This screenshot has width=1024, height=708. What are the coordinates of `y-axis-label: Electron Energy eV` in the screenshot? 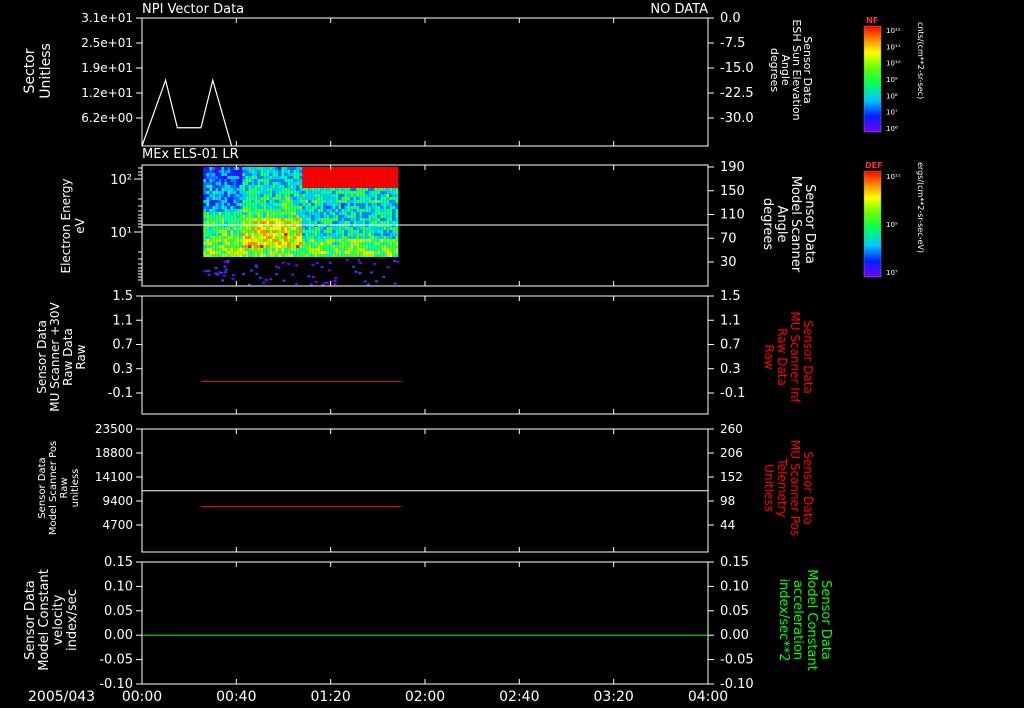 It's located at (73, 225).